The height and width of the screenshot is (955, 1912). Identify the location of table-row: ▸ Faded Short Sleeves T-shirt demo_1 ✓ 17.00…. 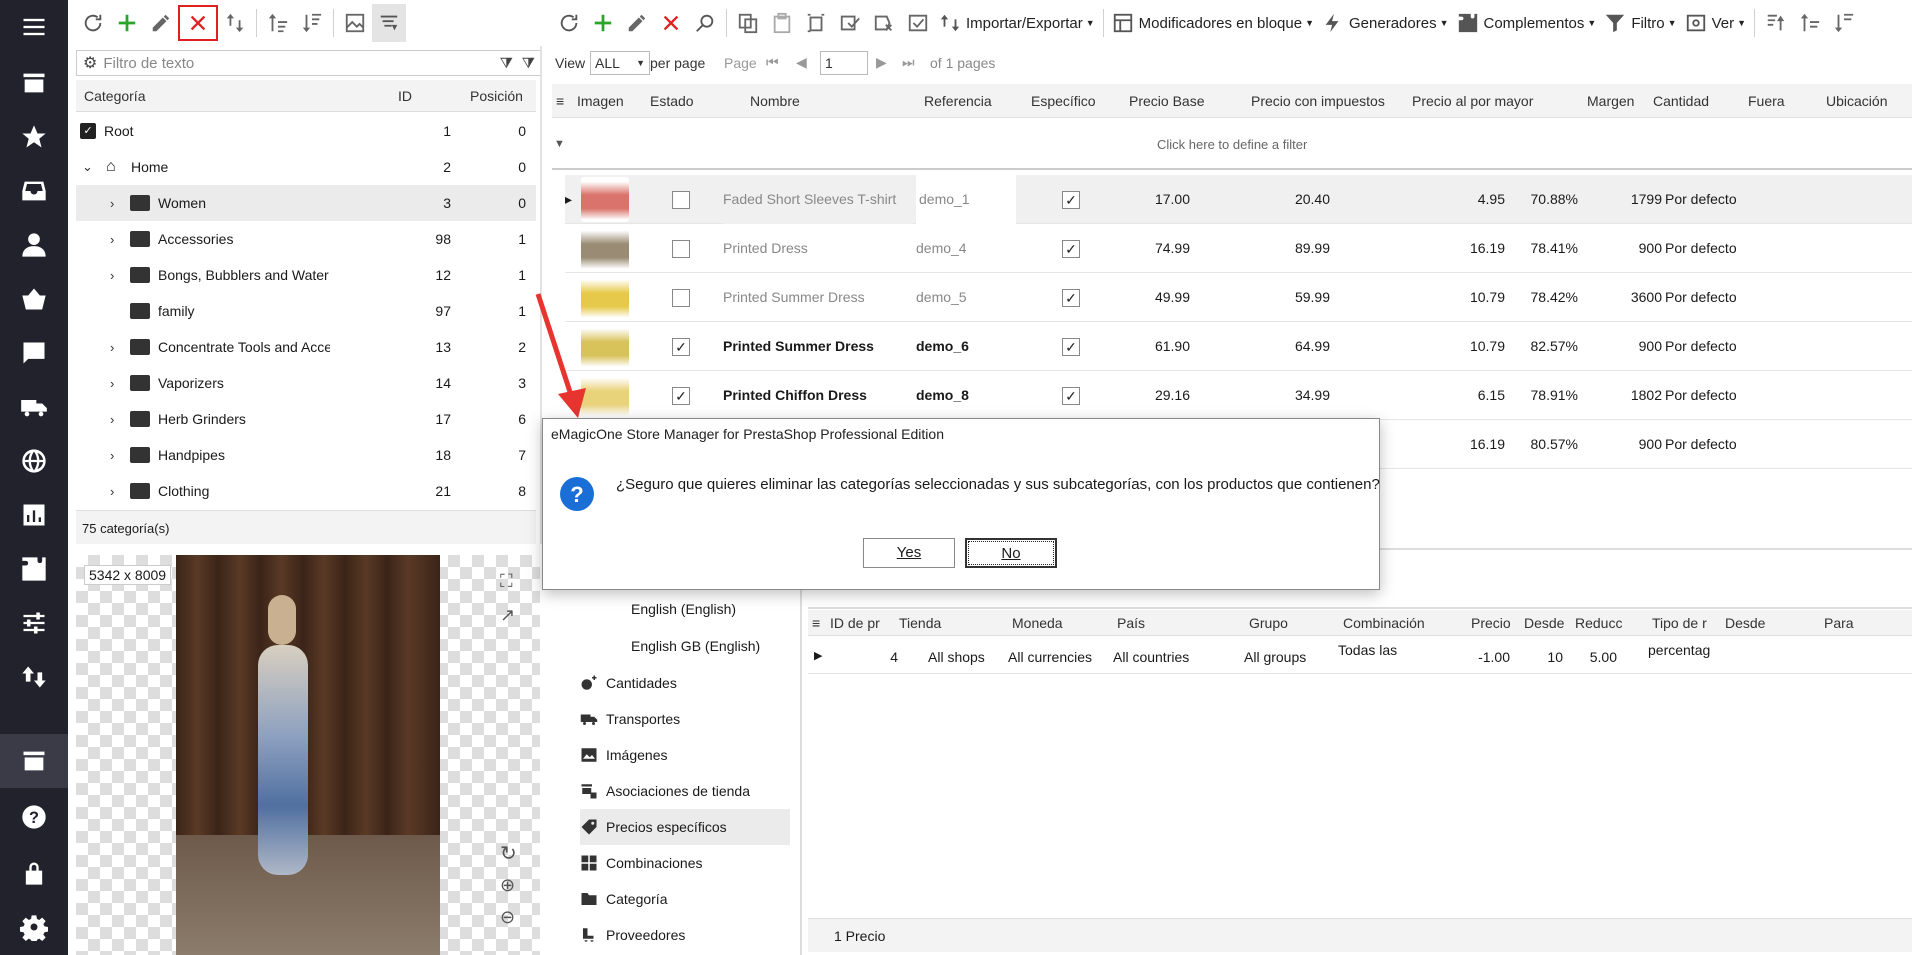
(1238, 199).